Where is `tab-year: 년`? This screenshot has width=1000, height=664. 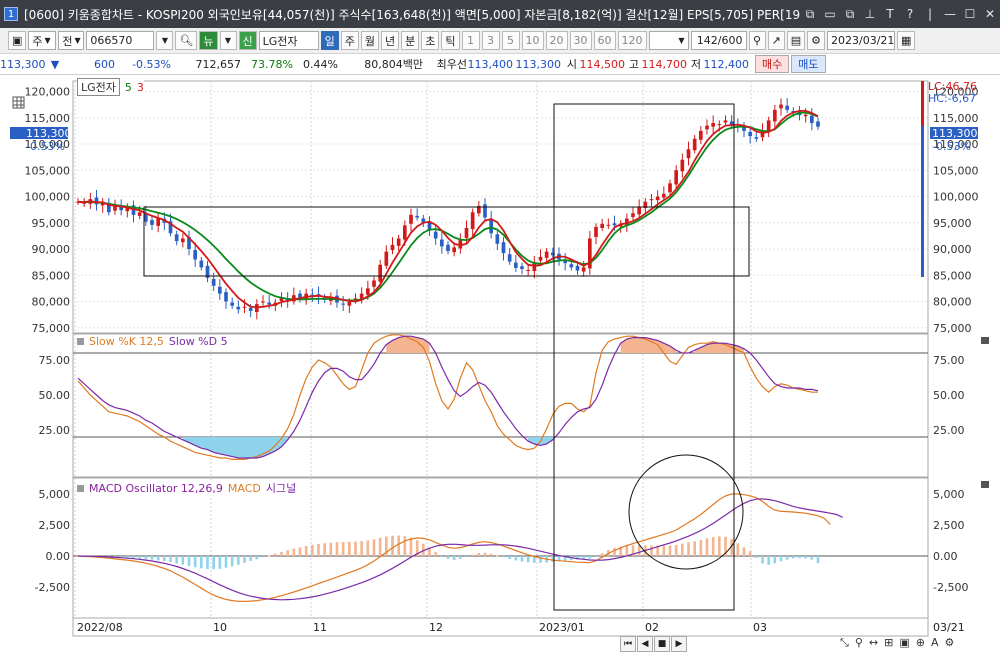
tab-year: 년 is located at coordinates (390, 40).